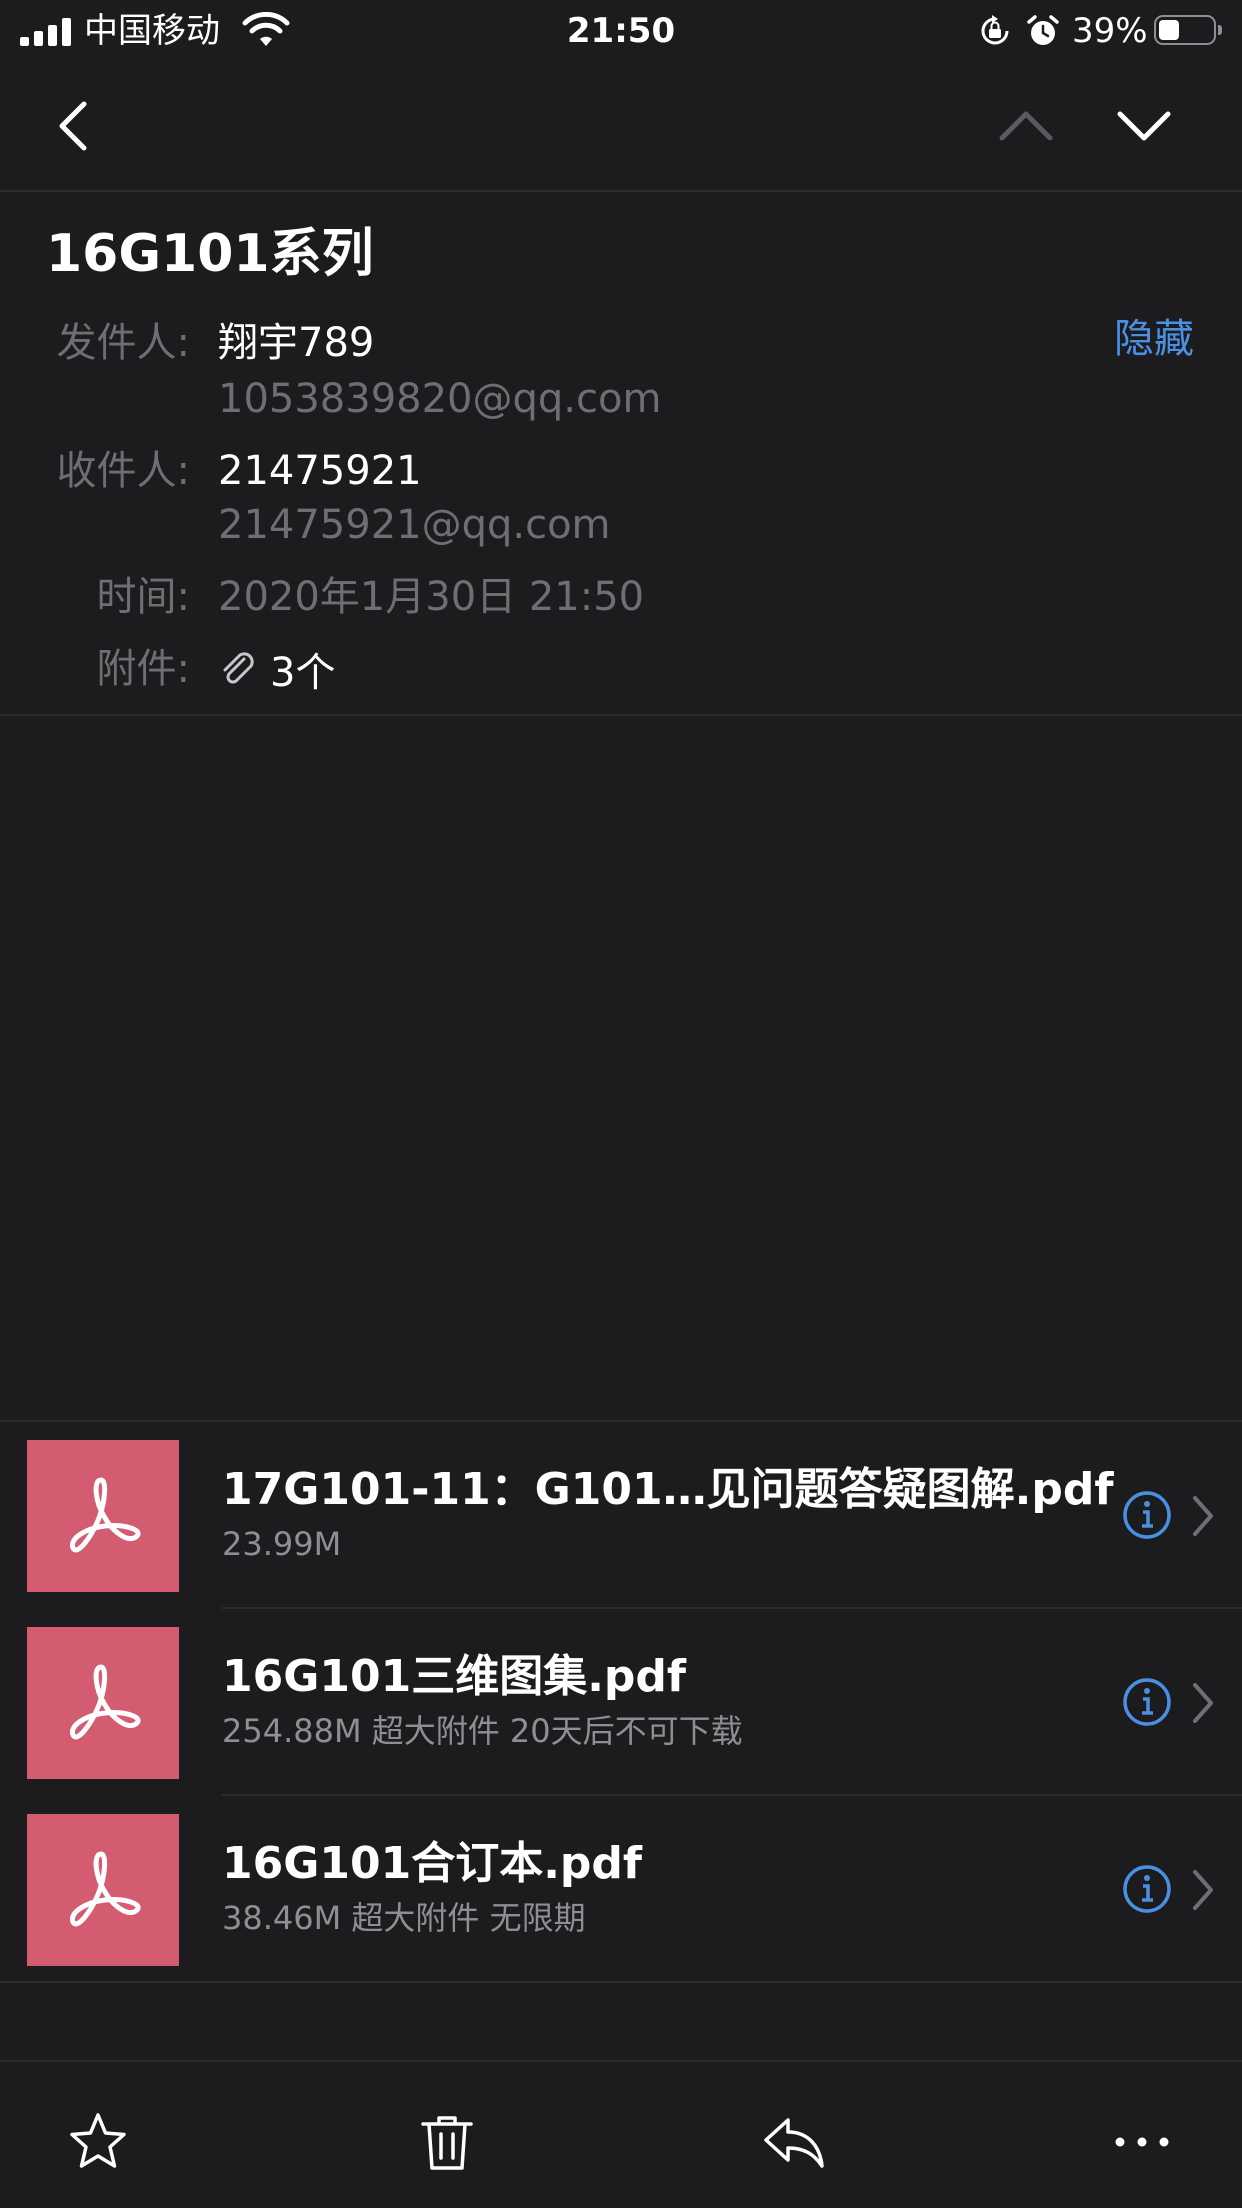  I want to click on battery-icon, so click(1188, 30).